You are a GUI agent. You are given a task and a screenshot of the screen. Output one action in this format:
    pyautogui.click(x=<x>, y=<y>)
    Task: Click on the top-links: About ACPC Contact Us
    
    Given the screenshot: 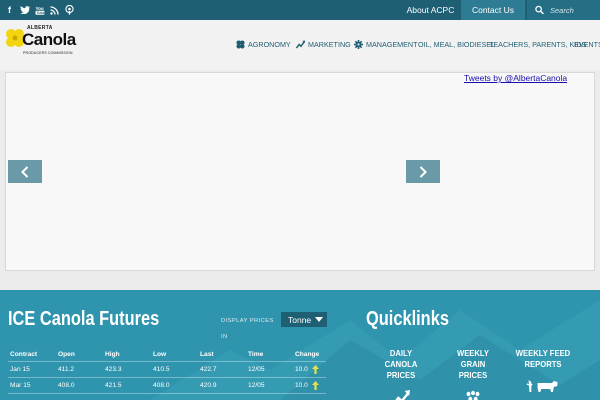 What is the action you would take?
    pyautogui.click(x=501, y=10)
    